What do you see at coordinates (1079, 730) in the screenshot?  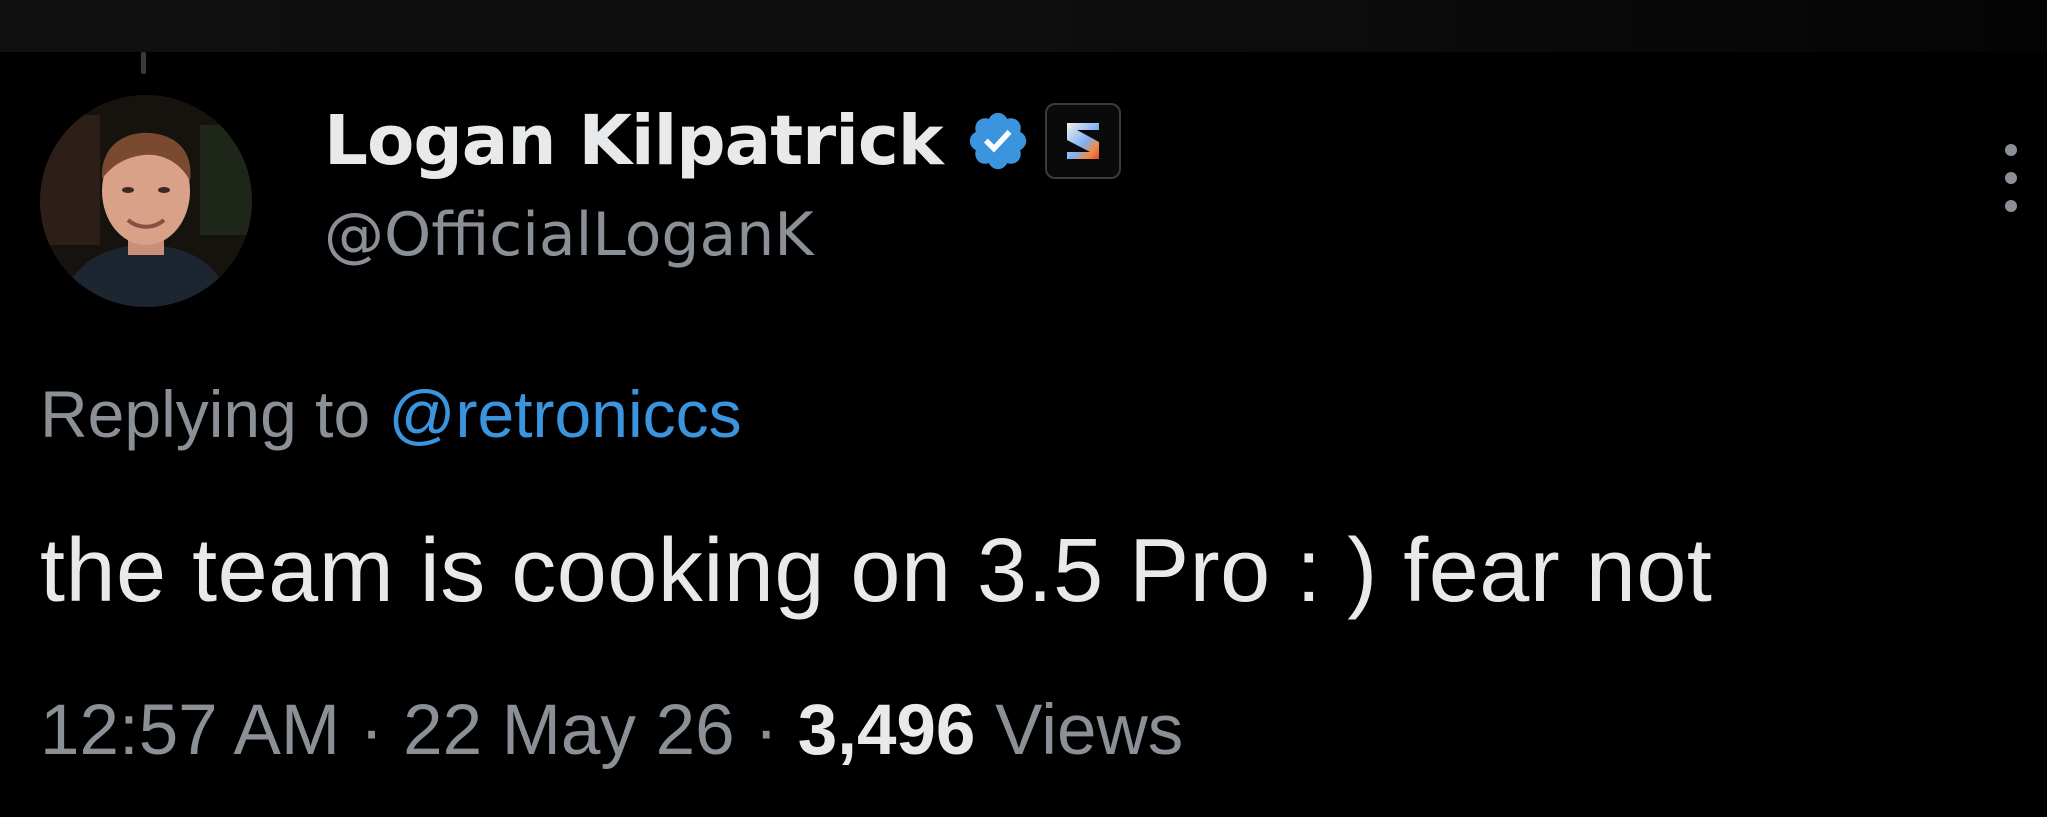 I see `views-label: Views` at bounding box center [1079, 730].